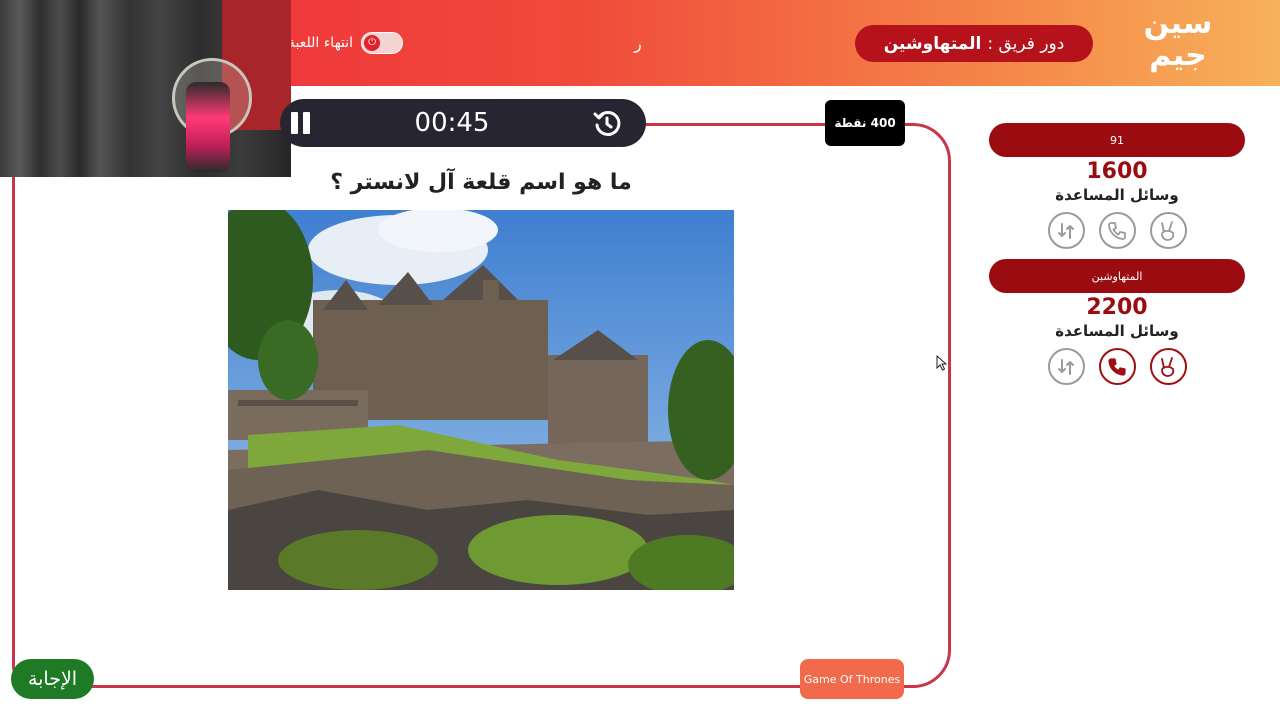 The width and height of the screenshot is (1280, 720). I want to click on end-game-toggle: ⏻, so click(382, 43).